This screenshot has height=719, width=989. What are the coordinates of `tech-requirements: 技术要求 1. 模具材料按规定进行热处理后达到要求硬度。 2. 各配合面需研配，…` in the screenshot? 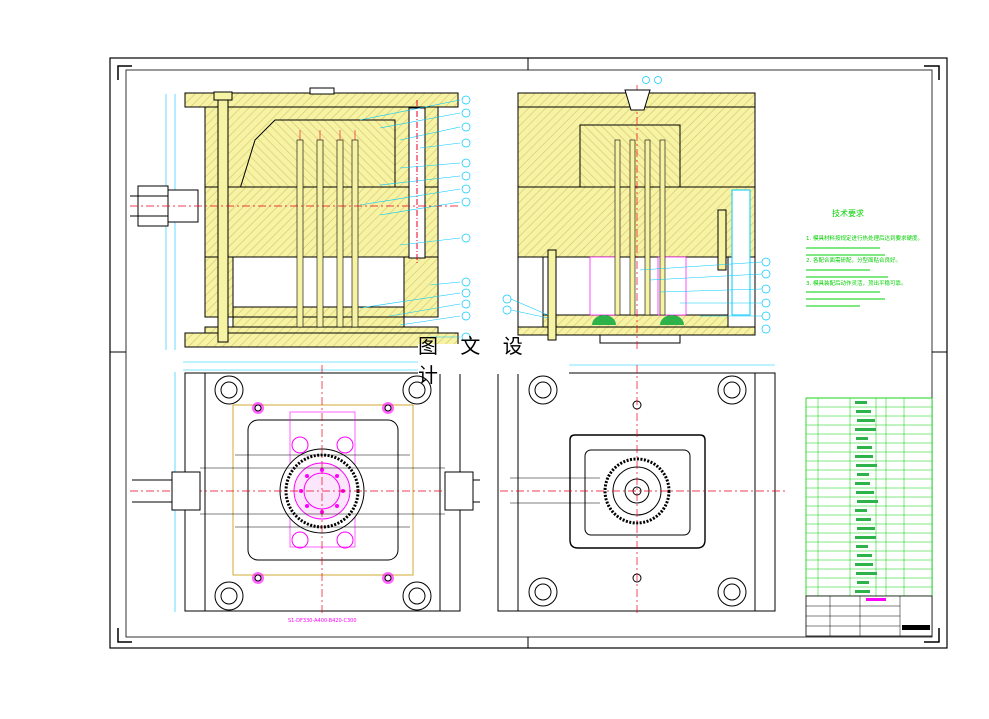 It's located at (864, 257).